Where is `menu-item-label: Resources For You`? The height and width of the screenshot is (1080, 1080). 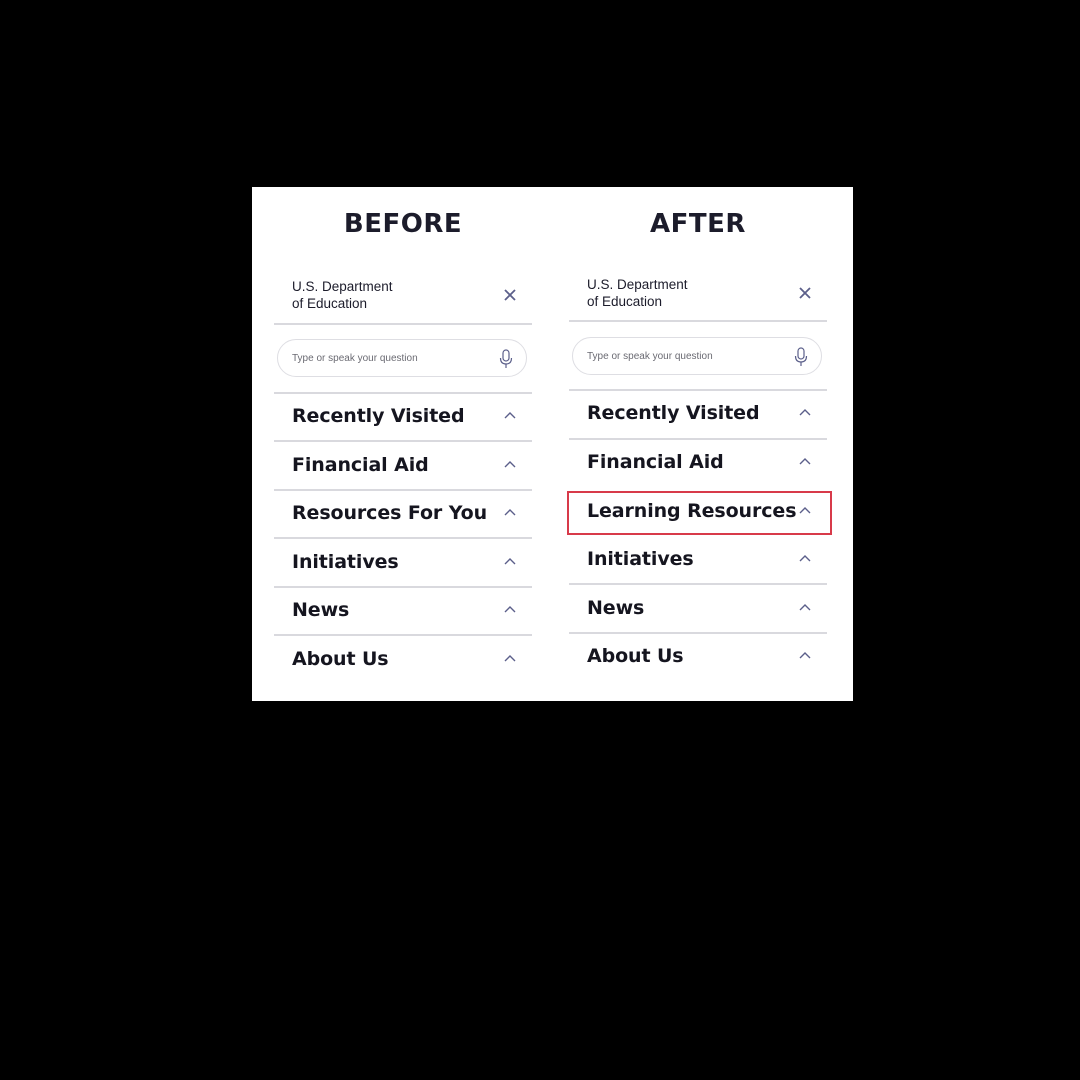 menu-item-label: Resources For You is located at coordinates (389, 513).